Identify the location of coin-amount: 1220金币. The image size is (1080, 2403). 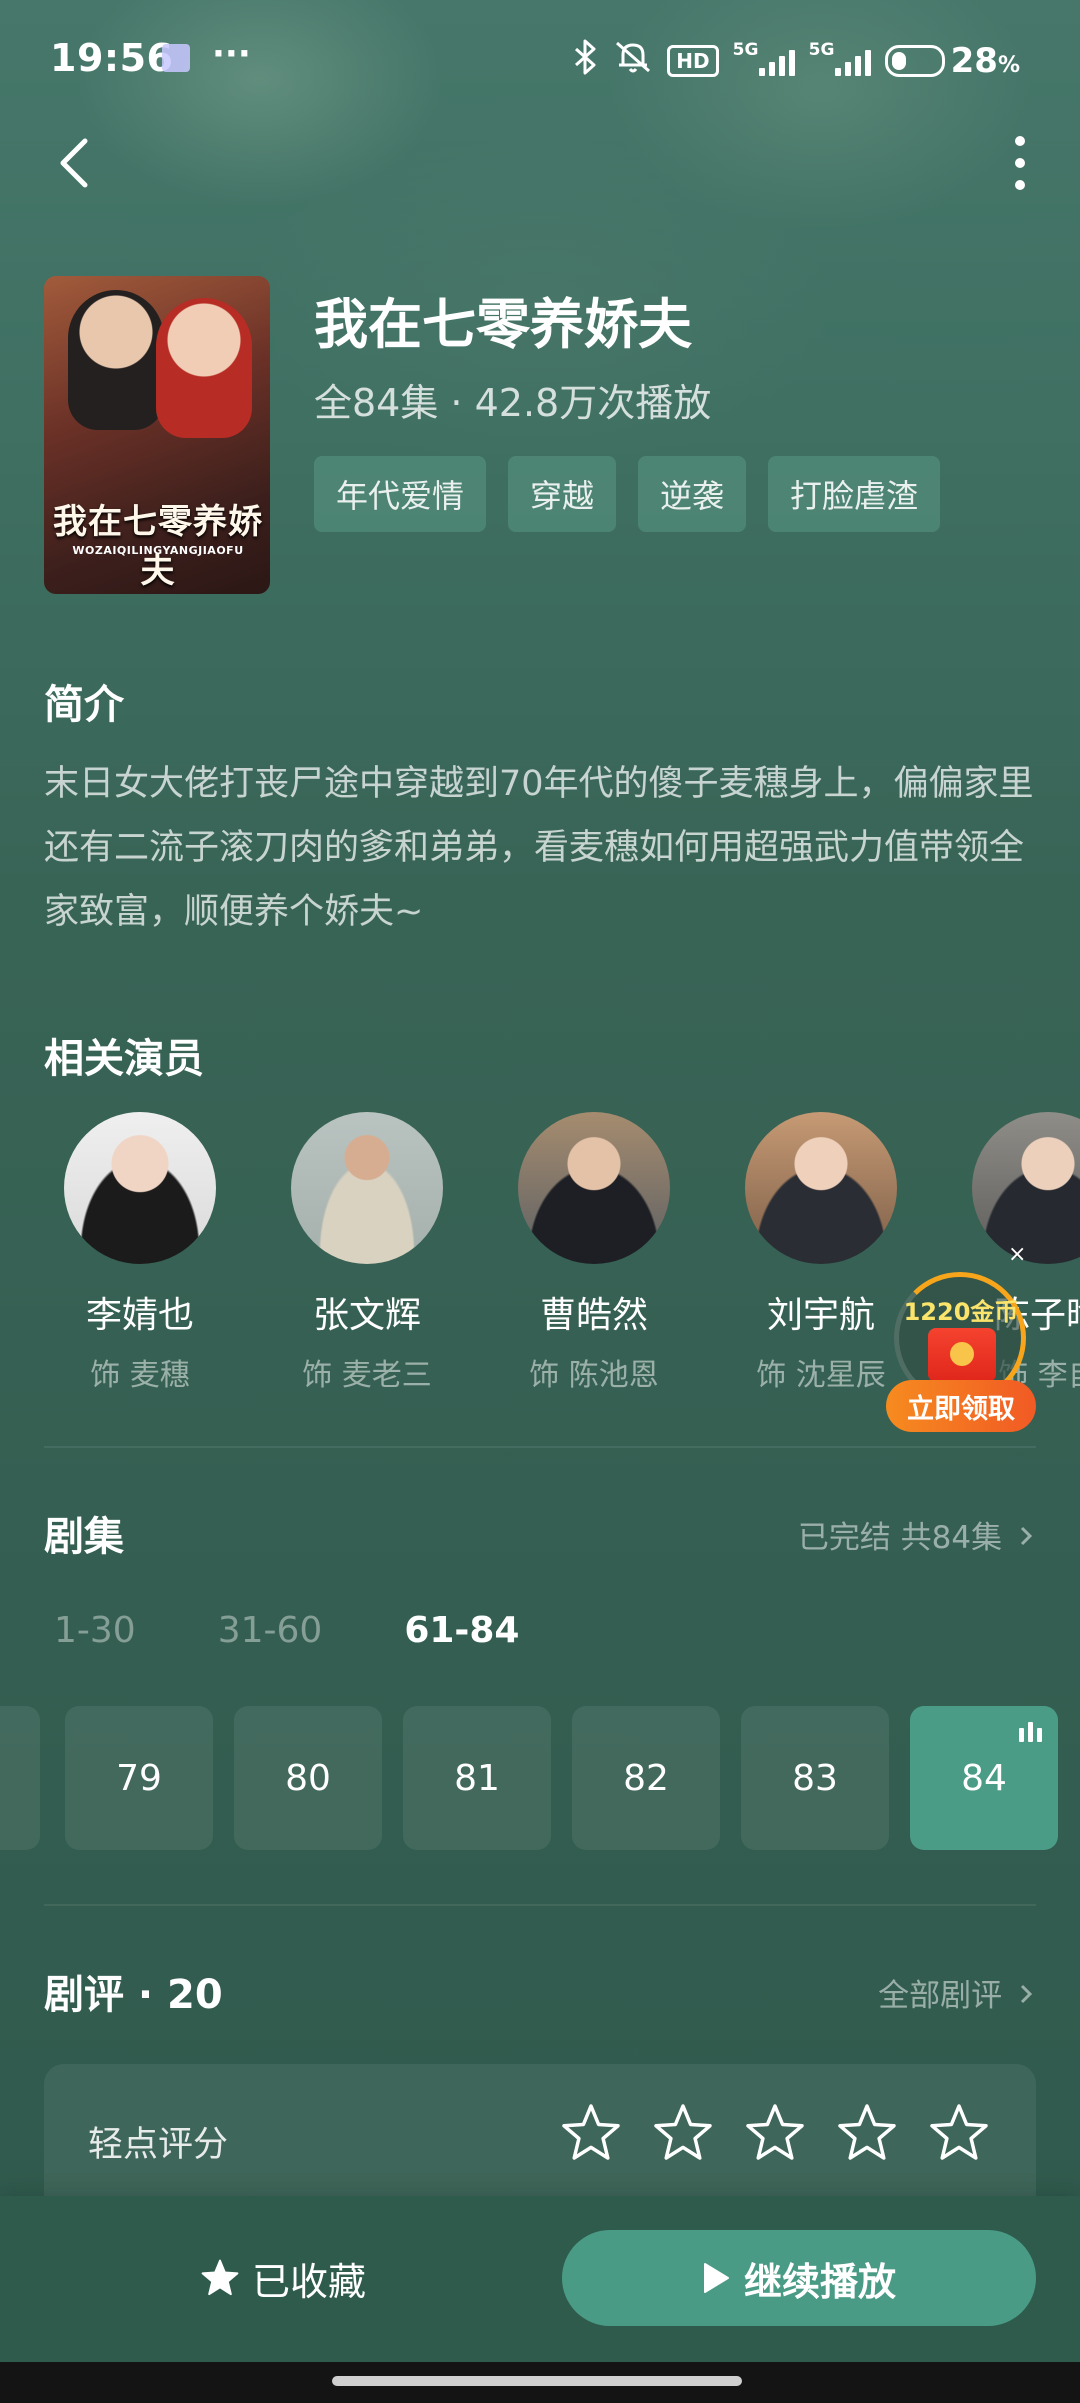
(961, 1312).